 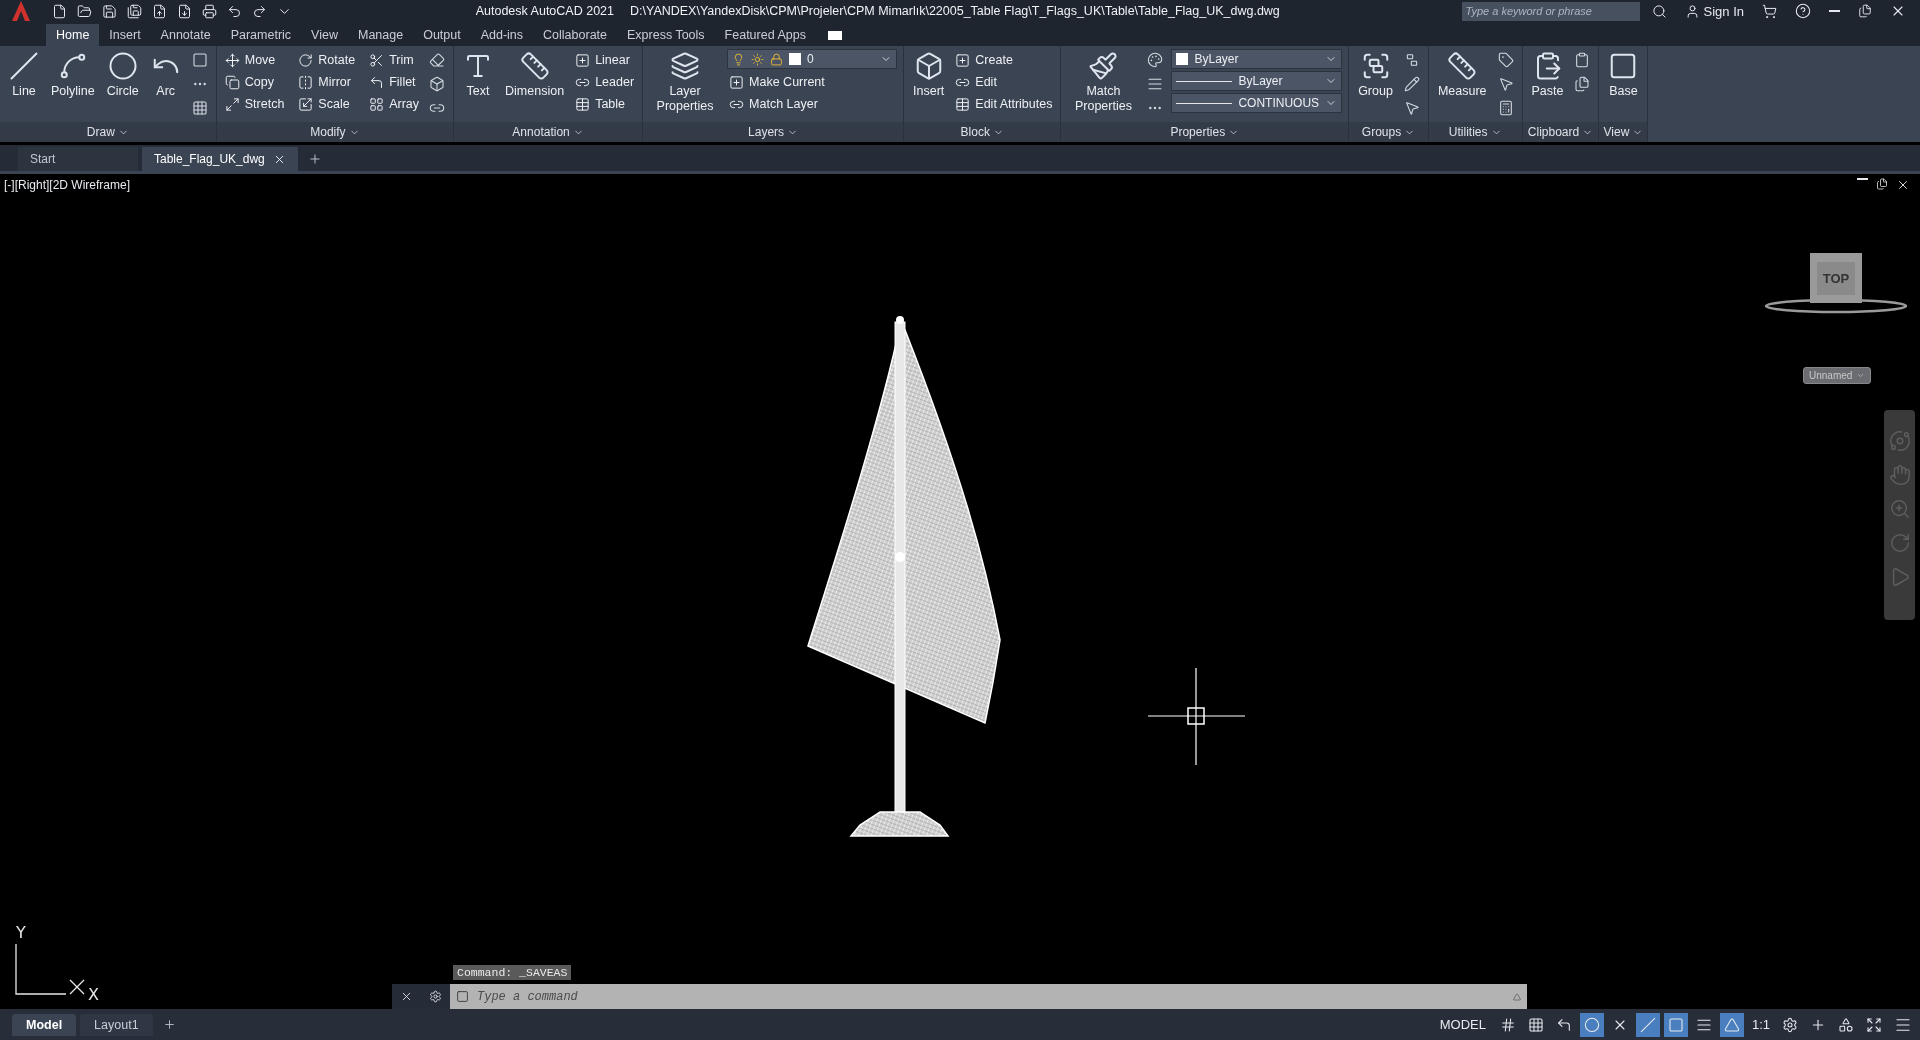 What do you see at coordinates (812, 82) in the screenshot?
I see `ribbon-tool-button: Make Current` at bounding box center [812, 82].